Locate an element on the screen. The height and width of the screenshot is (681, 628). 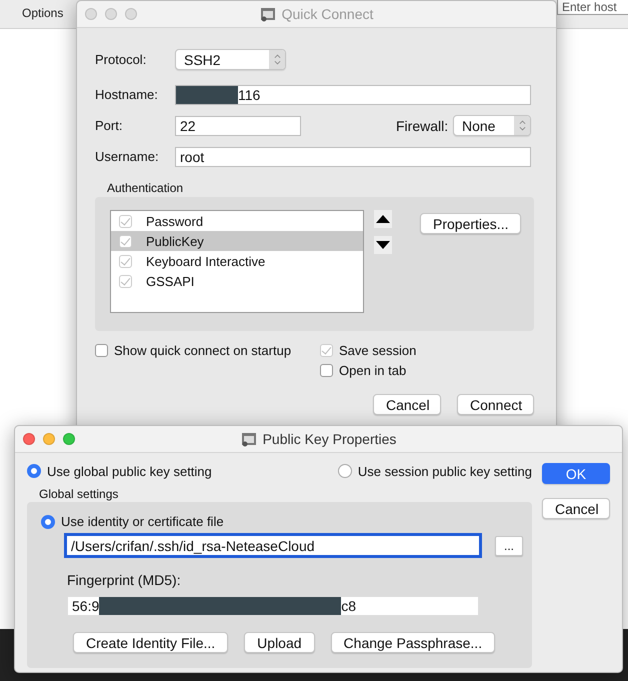
field-label: Hostname: is located at coordinates (127, 94).